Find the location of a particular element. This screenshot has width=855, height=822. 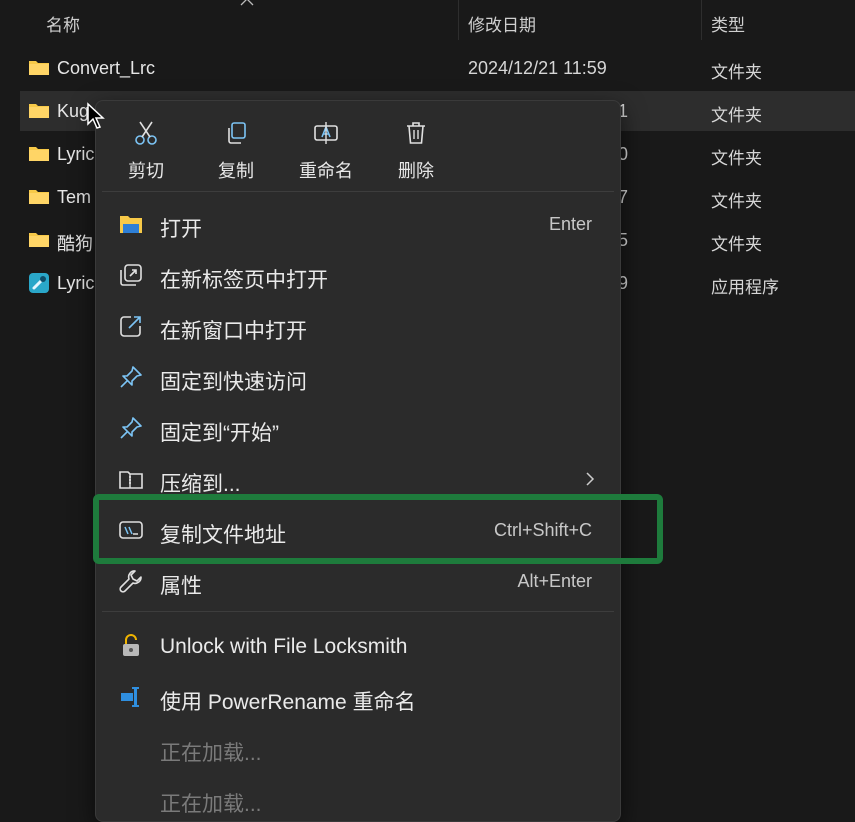

wrench-icon is located at coordinates (130, 581).